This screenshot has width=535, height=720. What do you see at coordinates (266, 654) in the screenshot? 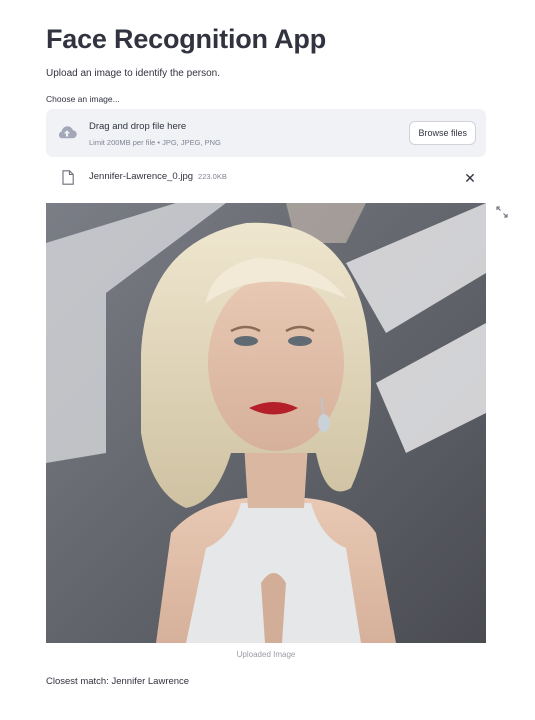
I see `image-caption: Uploaded Image` at bounding box center [266, 654].